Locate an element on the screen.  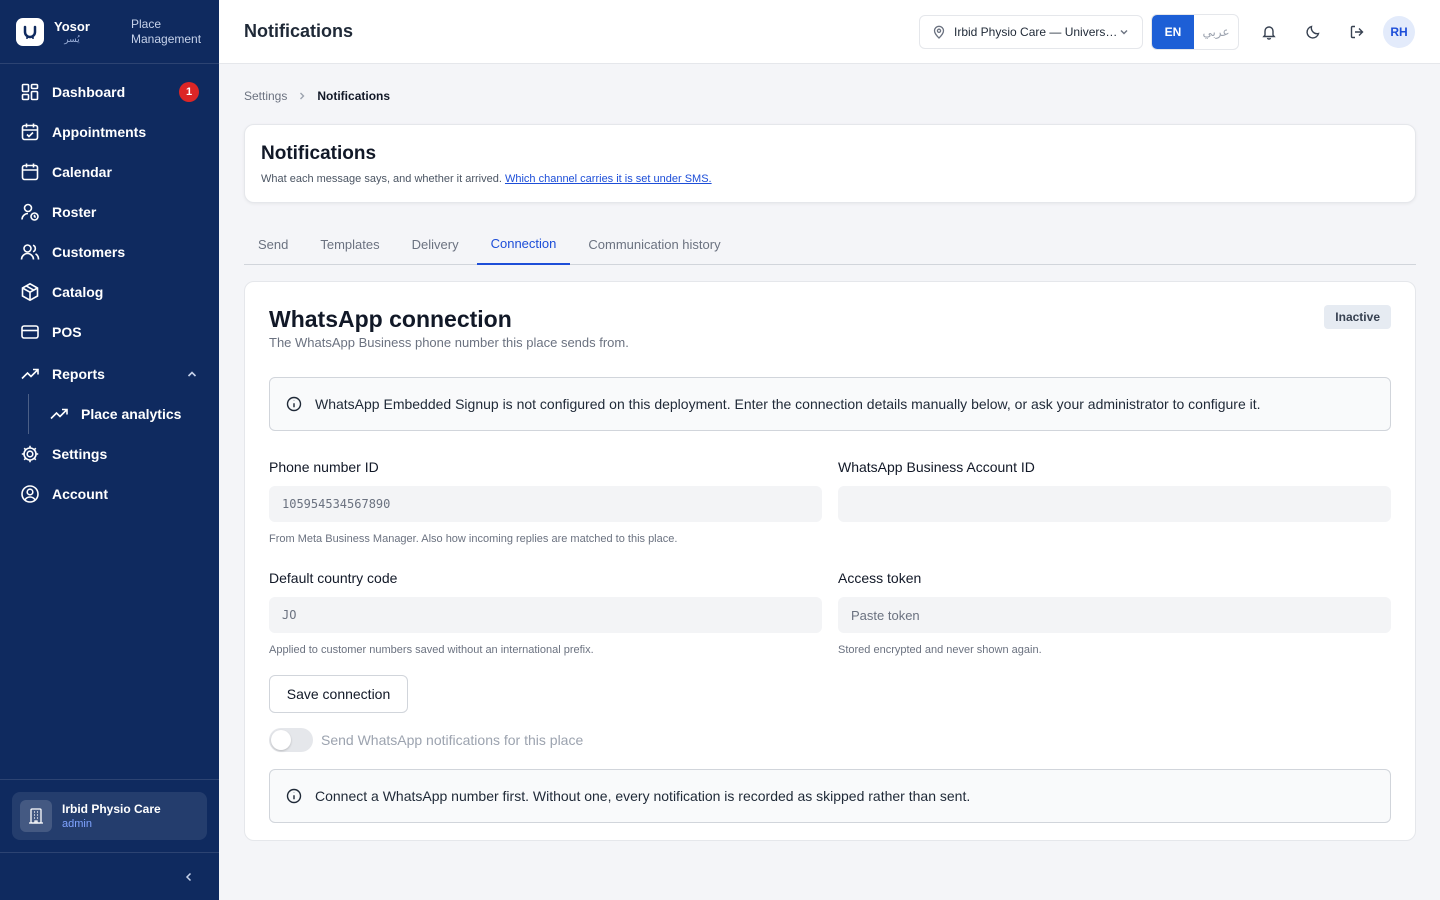
sidebar-item-label: Place analytics is located at coordinates (131, 414).